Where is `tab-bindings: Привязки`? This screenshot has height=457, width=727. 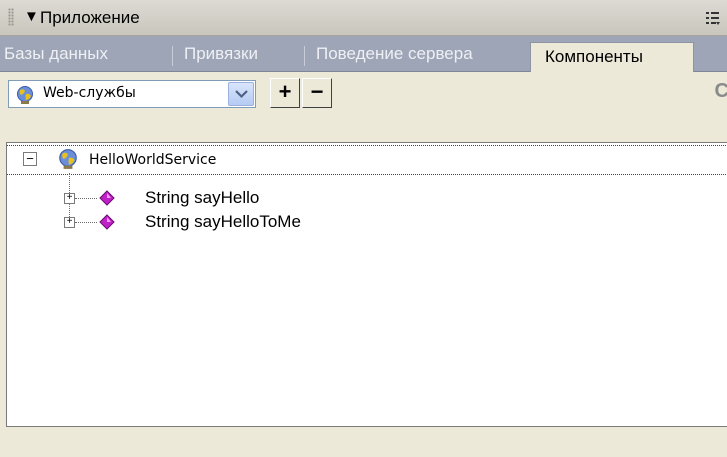 tab-bindings: Привязки is located at coordinates (221, 58).